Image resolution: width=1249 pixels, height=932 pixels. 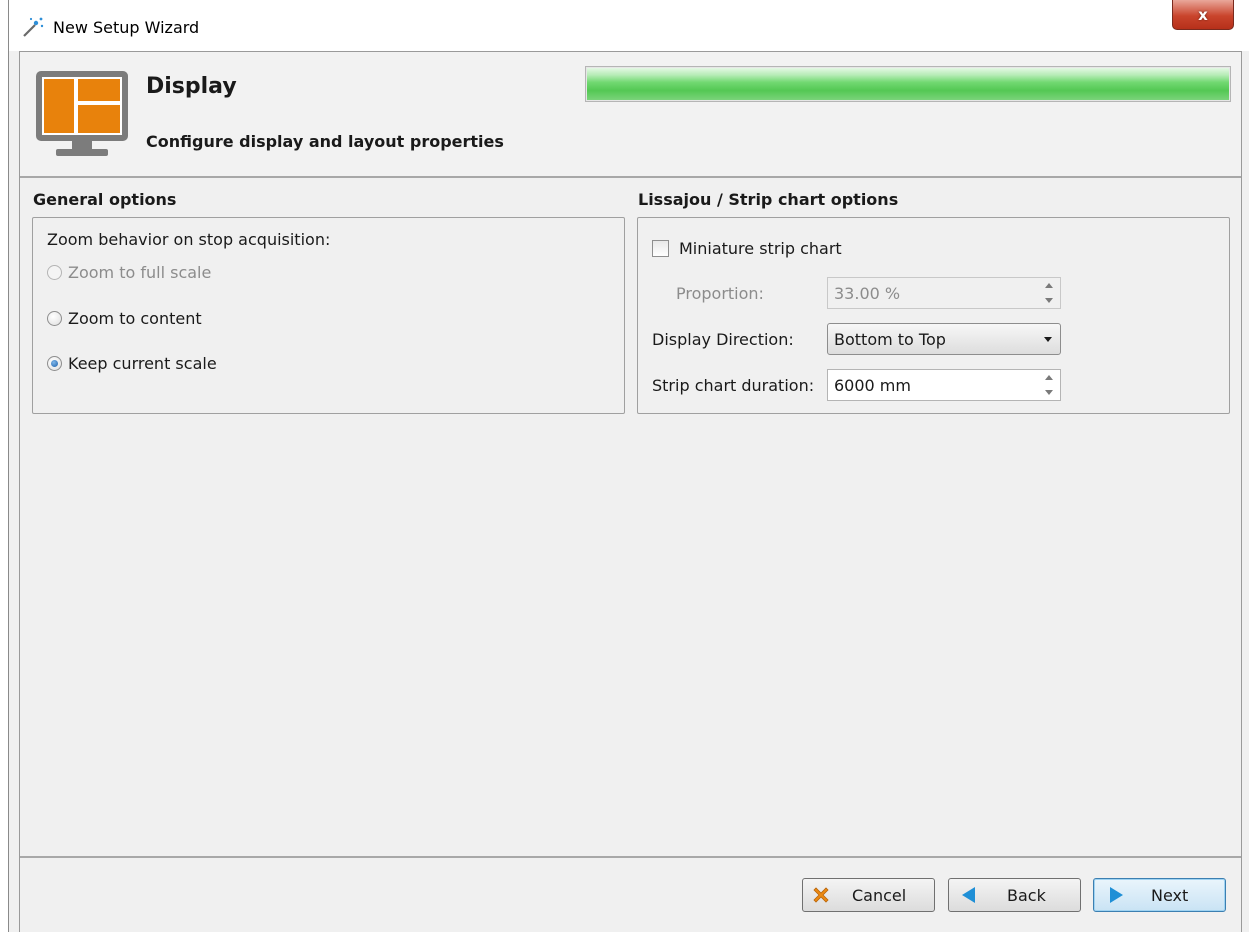 I want to click on general-options-group: Zoom behavior on stop acquisition, so click(x=328, y=315).